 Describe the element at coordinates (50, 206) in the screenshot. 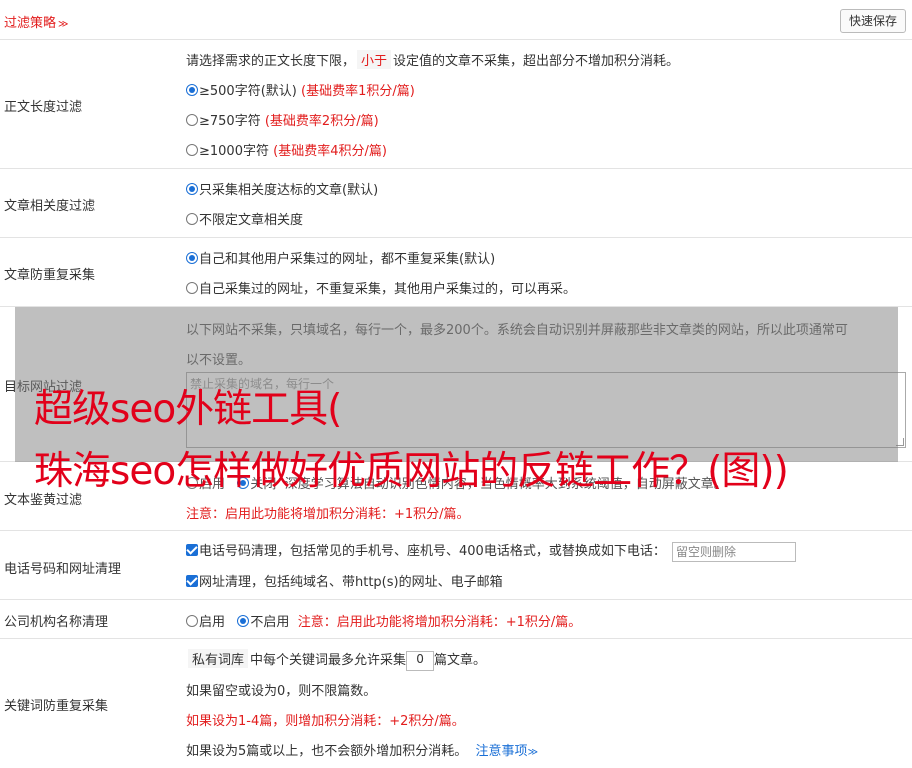

I see `row-label: 文章相关度过滤` at that location.